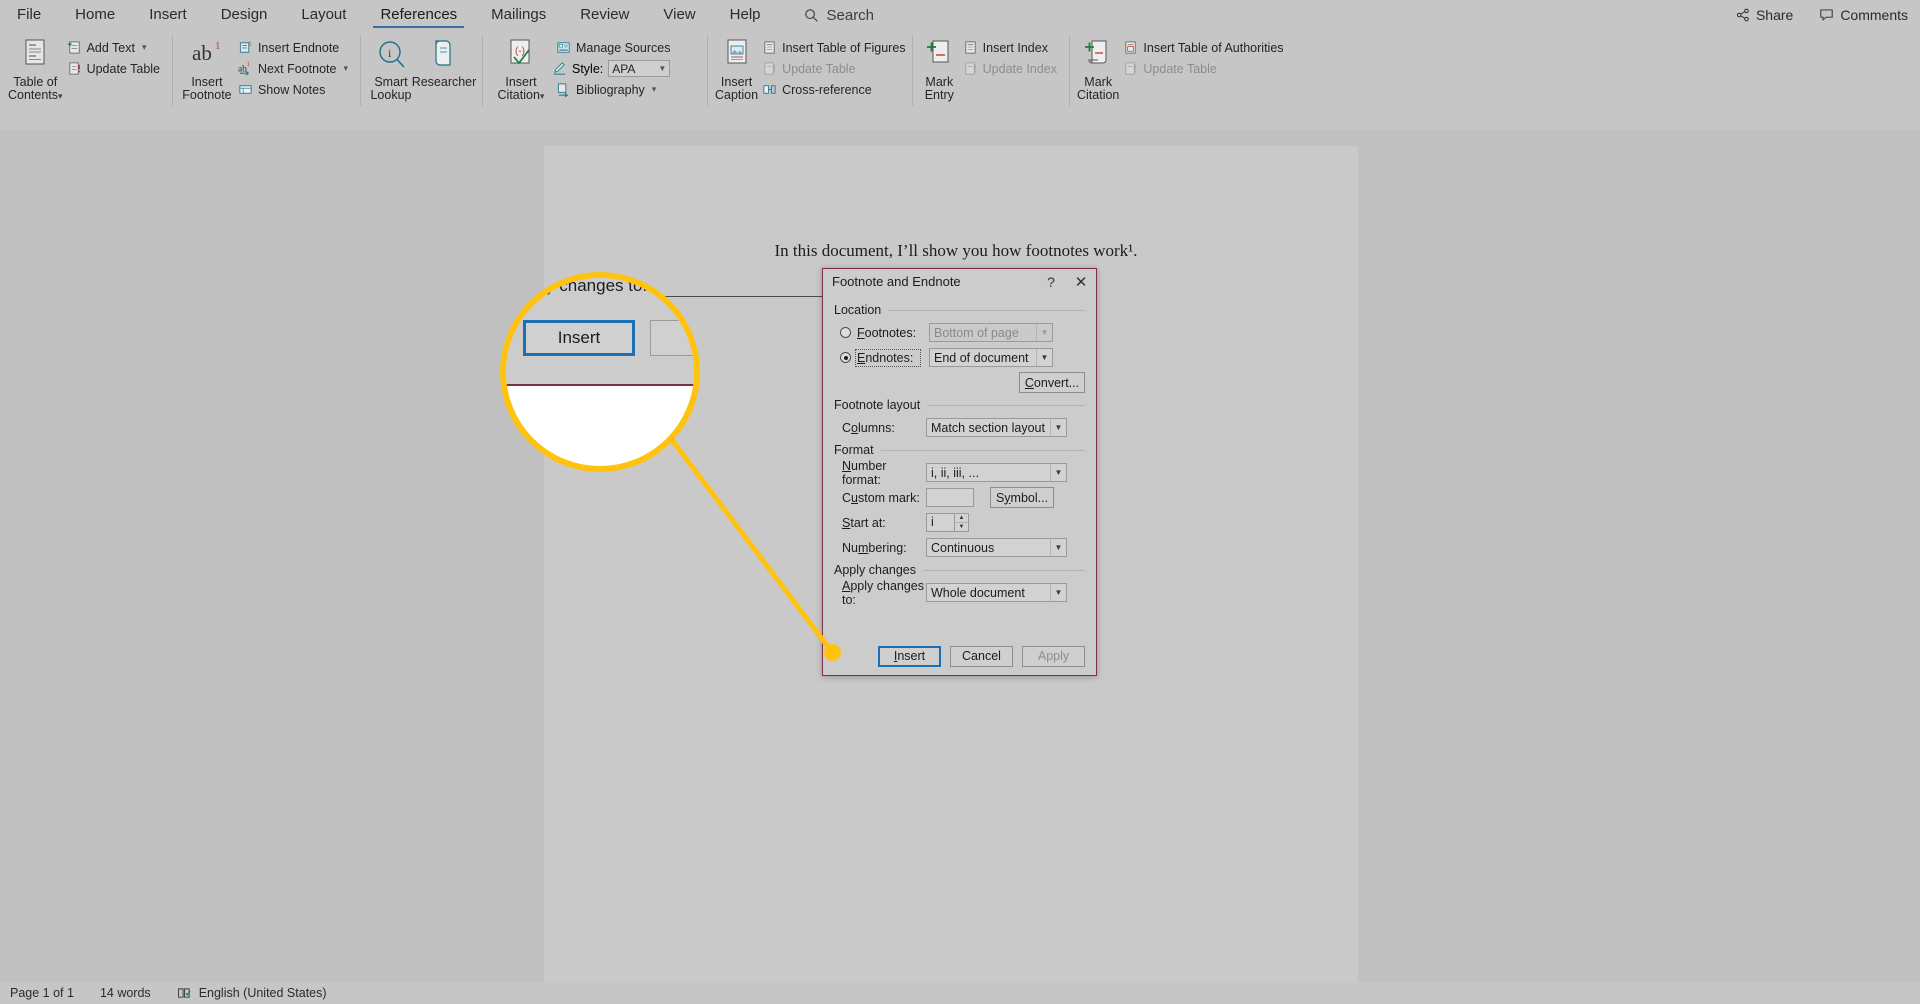 The width and height of the screenshot is (1920, 1004). I want to click on footnotes-radio-label: Footnotes:, so click(893, 333).